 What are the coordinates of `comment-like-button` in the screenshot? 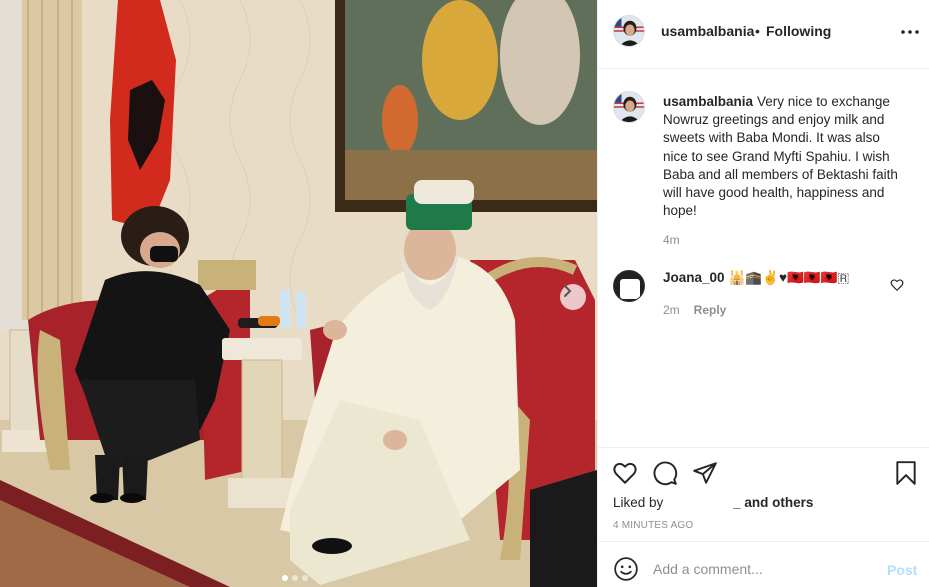 It's located at (897, 285).